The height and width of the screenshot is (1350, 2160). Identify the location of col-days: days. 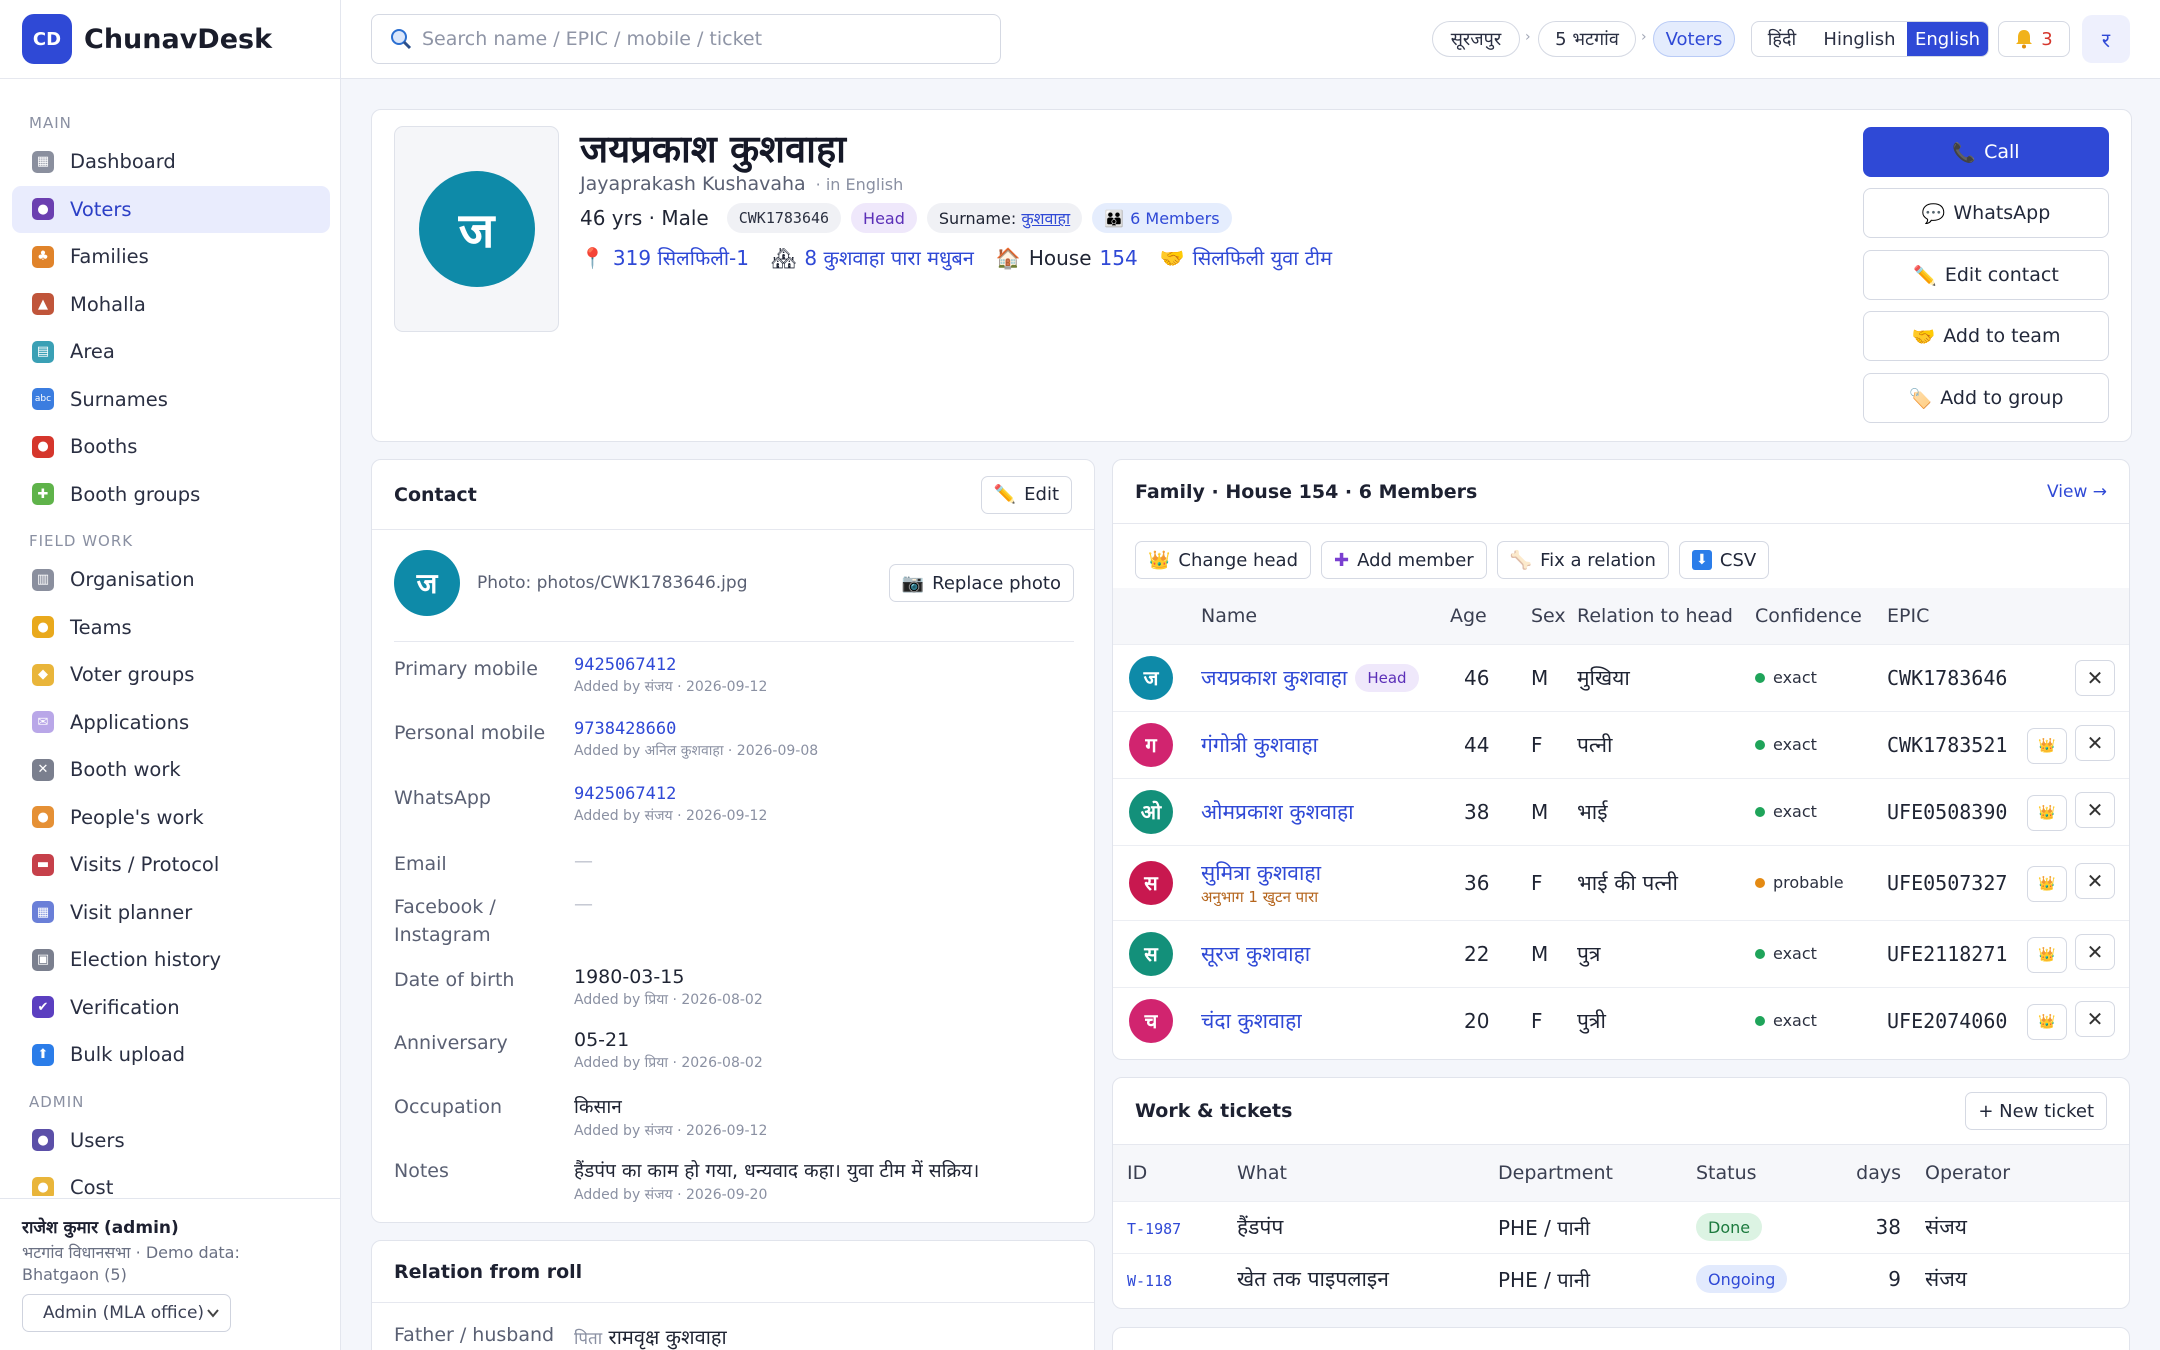
(1871, 1173).